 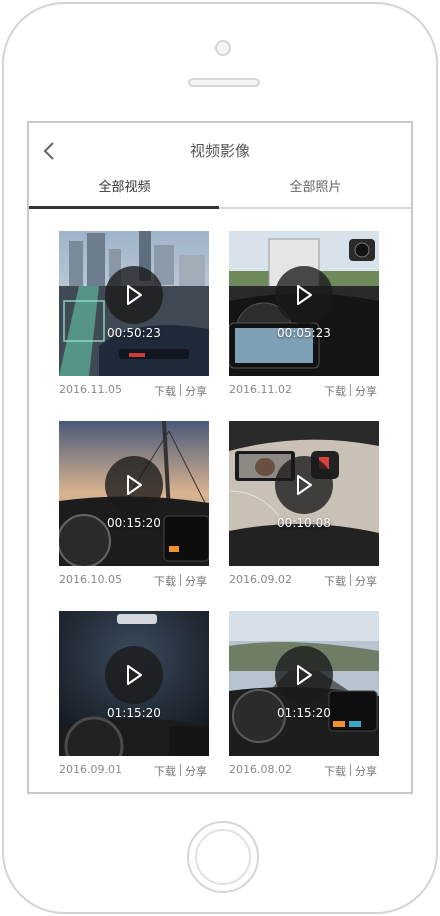 I want to click on video-thumbnail: 00:05:23, so click(x=304, y=303).